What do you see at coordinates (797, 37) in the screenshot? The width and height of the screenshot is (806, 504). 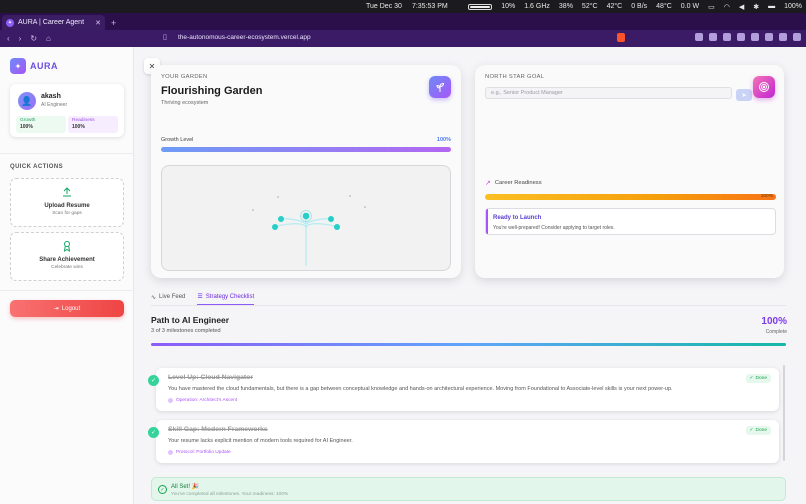 I see `menu-icon` at bounding box center [797, 37].